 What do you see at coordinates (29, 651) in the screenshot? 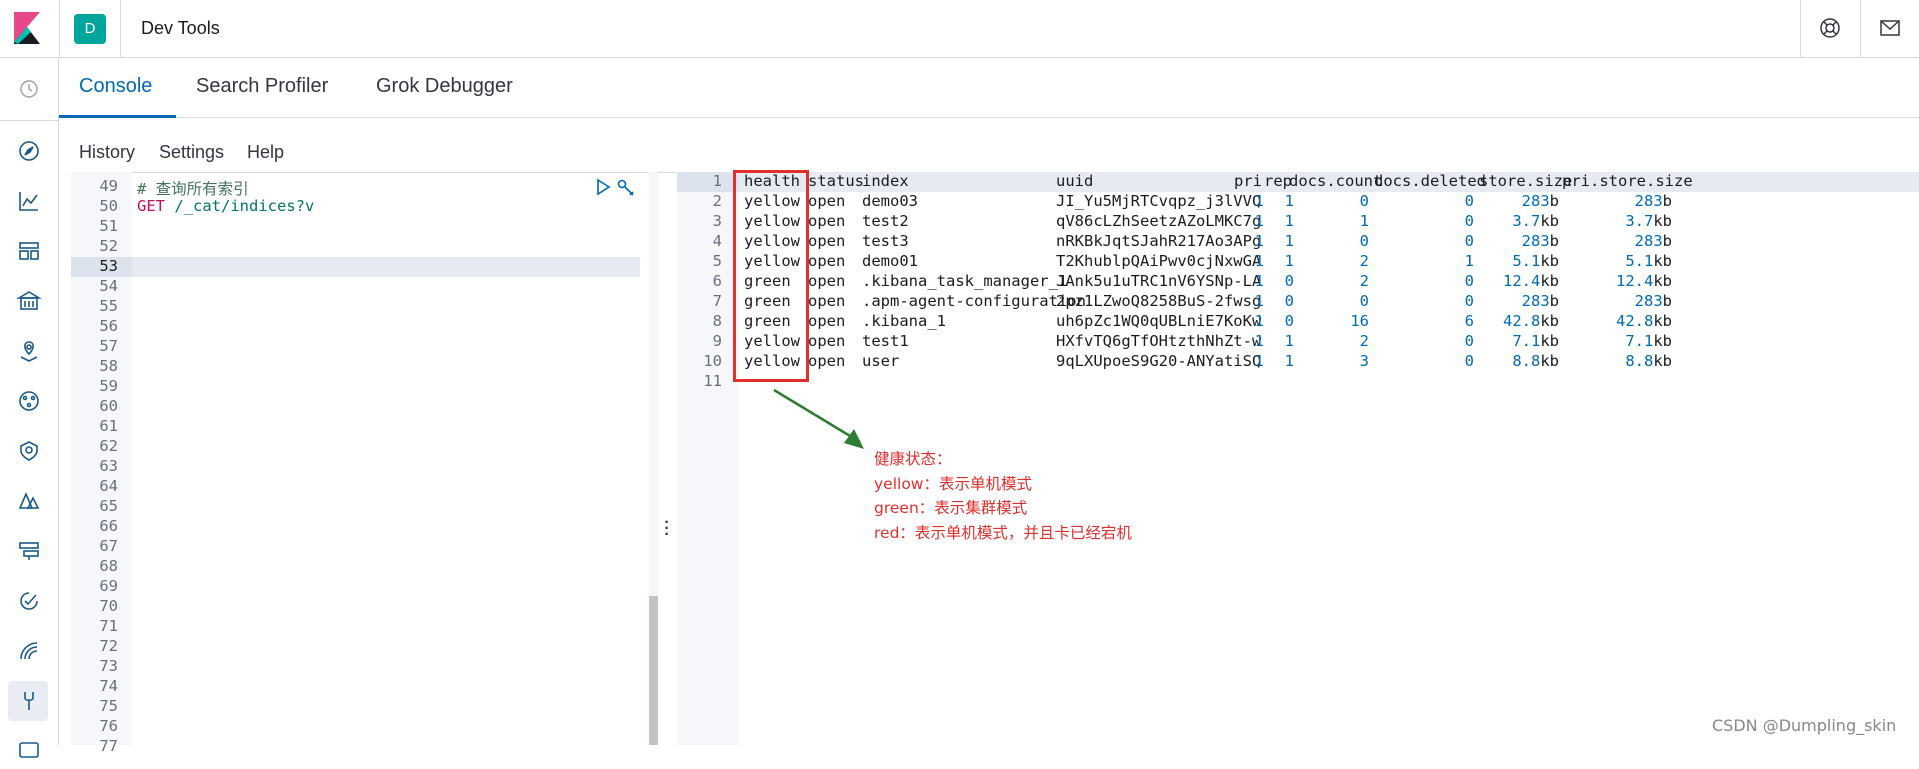
I see `monitoring-icon` at bounding box center [29, 651].